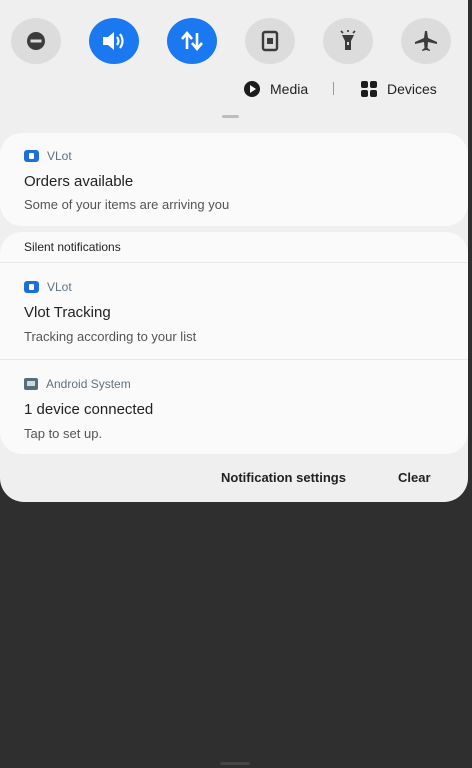 This screenshot has height=768, width=472. Describe the element at coordinates (67, 312) in the screenshot. I see `notification-title: Vlot Tracking` at that location.